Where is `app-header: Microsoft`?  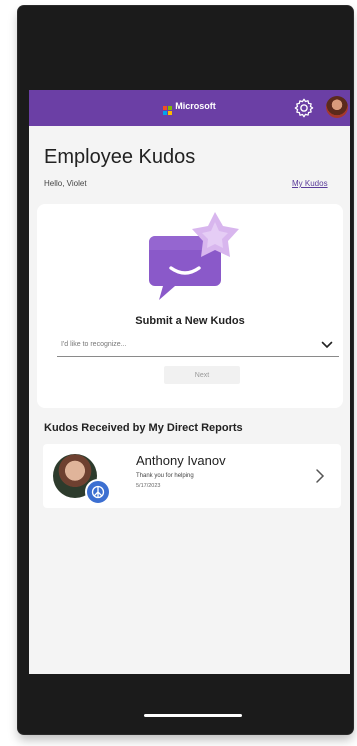 app-header: Microsoft is located at coordinates (189, 108).